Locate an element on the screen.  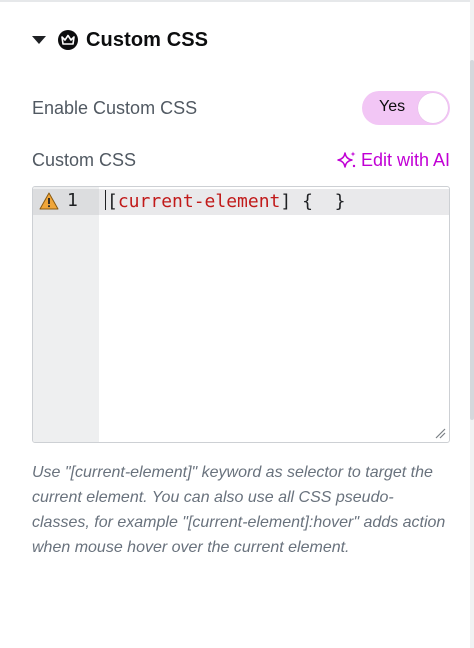
pro-crown-icon is located at coordinates (68, 40).